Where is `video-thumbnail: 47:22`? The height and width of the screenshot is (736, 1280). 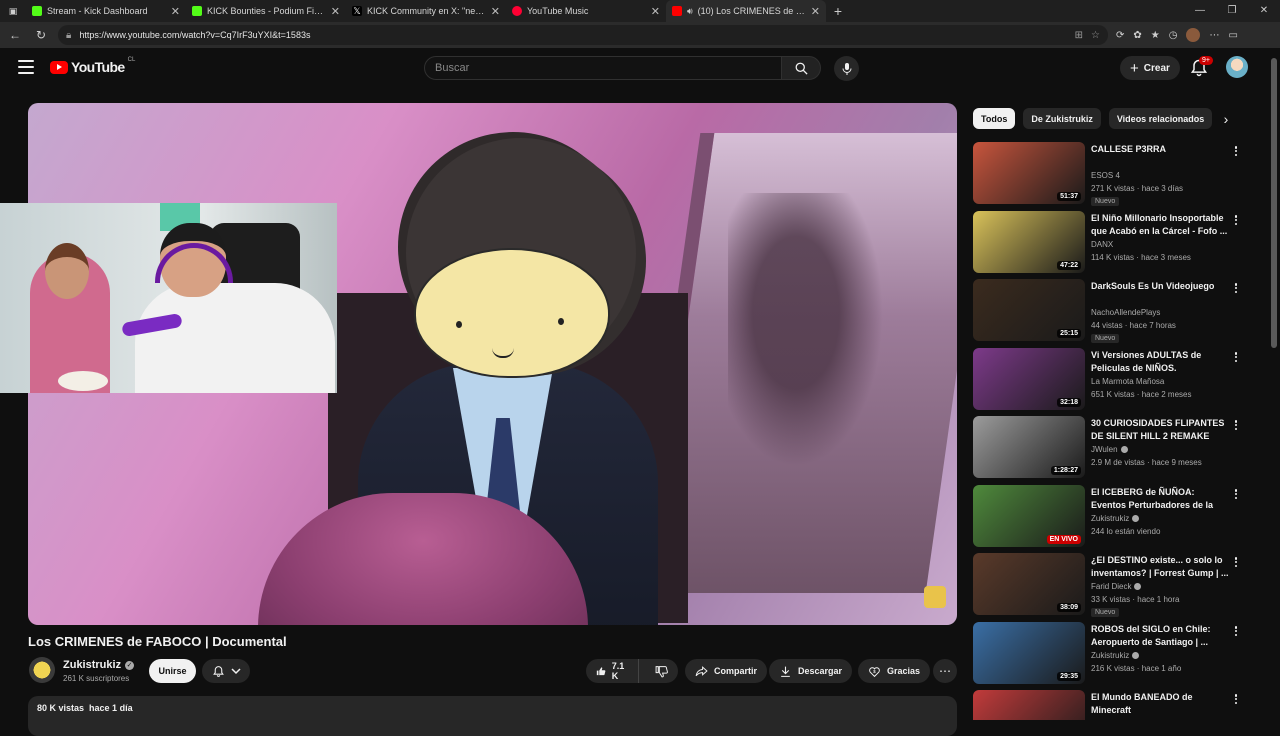 video-thumbnail: 47:22 is located at coordinates (1029, 242).